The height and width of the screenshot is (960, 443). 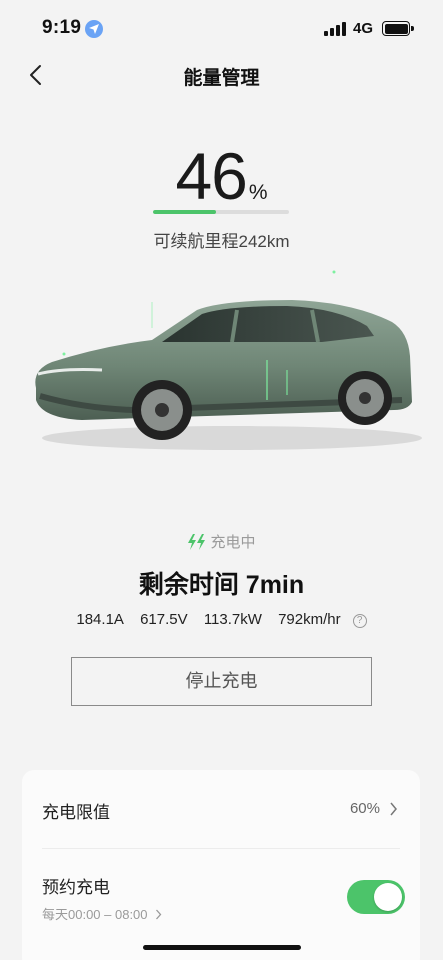 What do you see at coordinates (95, 914) in the screenshot?
I see `scheduled-time-text: 每天00:00 – 08:00` at bounding box center [95, 914].